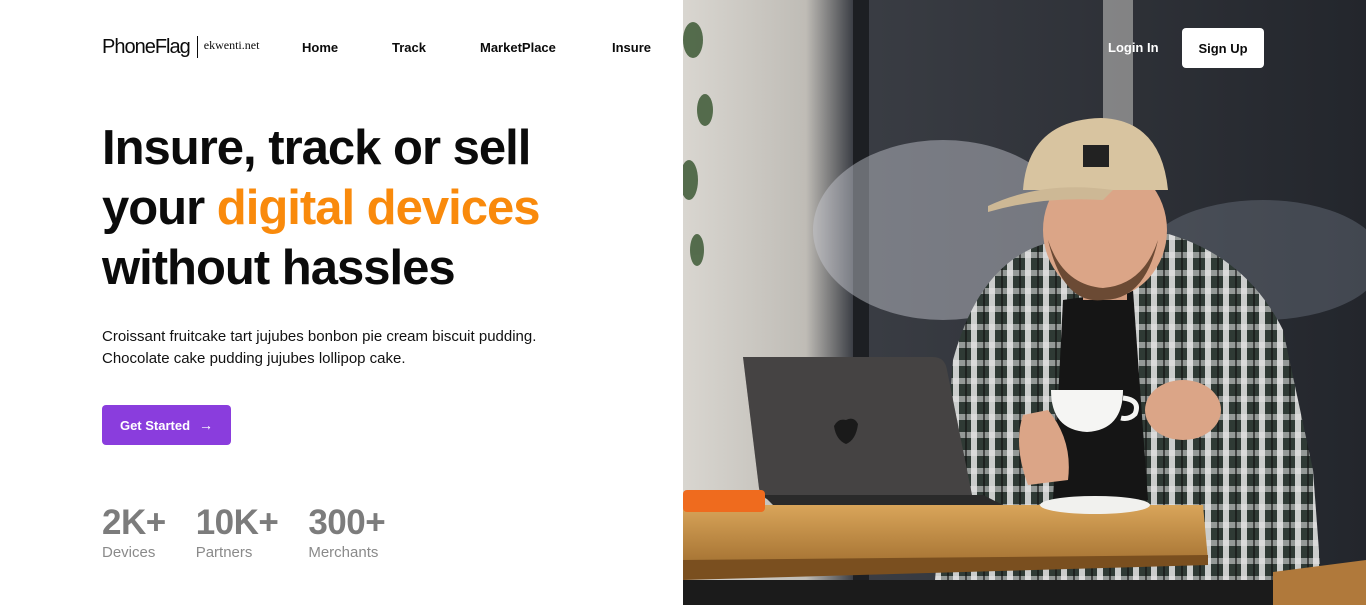  I want to click on logo: PhoneFlag ekwenti.net, so click(180, 47).